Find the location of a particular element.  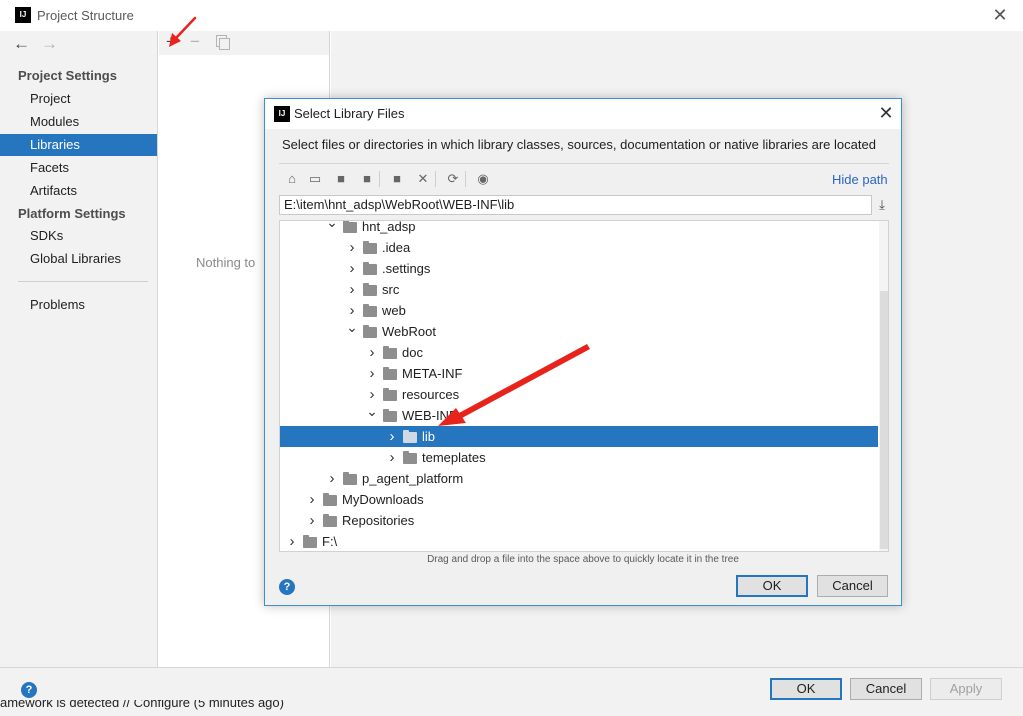

tree-row: › META-INF is located at coordinates (579, 373).